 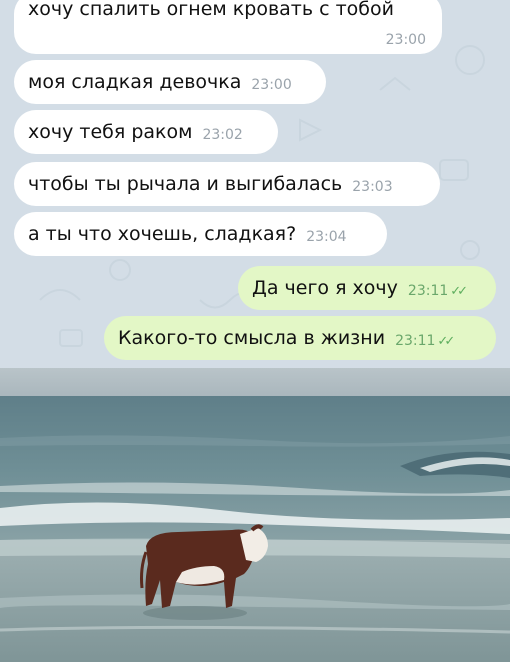 What do you see at coordinates (252, 338) in the screenshot?
I see `message-text: Какого-то смысла в жизни` at bounding box center [252, 338].